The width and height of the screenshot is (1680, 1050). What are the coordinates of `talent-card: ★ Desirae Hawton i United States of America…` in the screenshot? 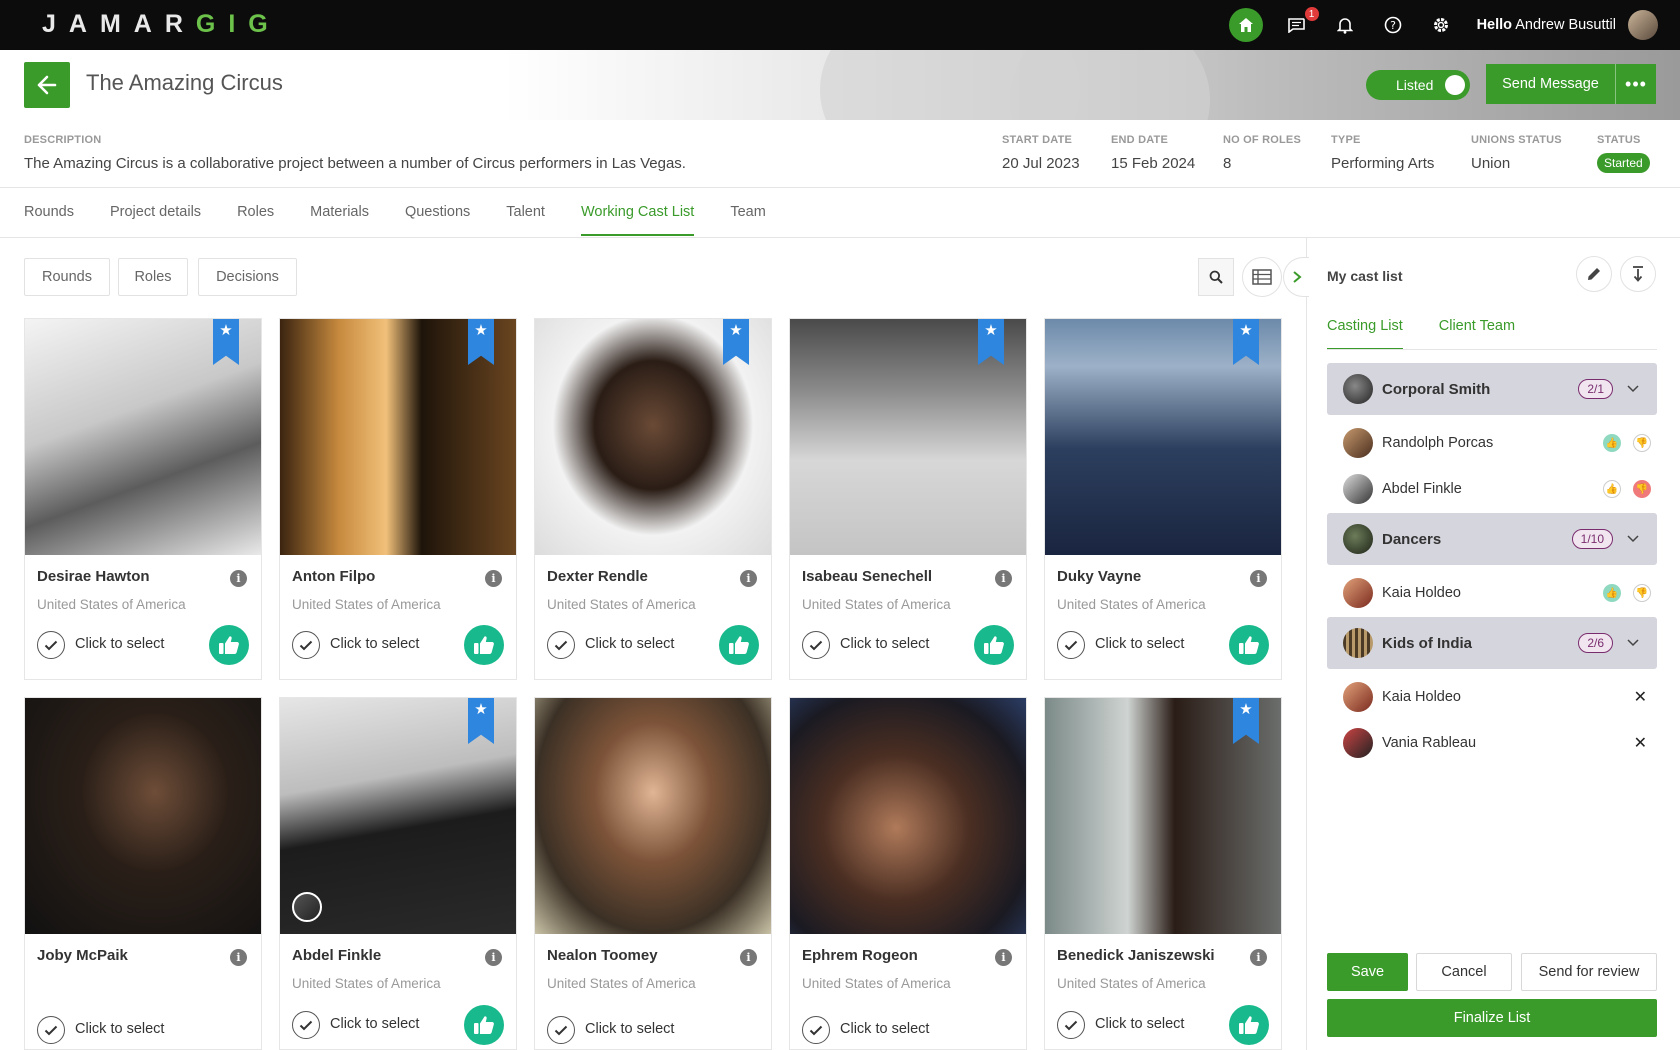 It's located at (143, 499).